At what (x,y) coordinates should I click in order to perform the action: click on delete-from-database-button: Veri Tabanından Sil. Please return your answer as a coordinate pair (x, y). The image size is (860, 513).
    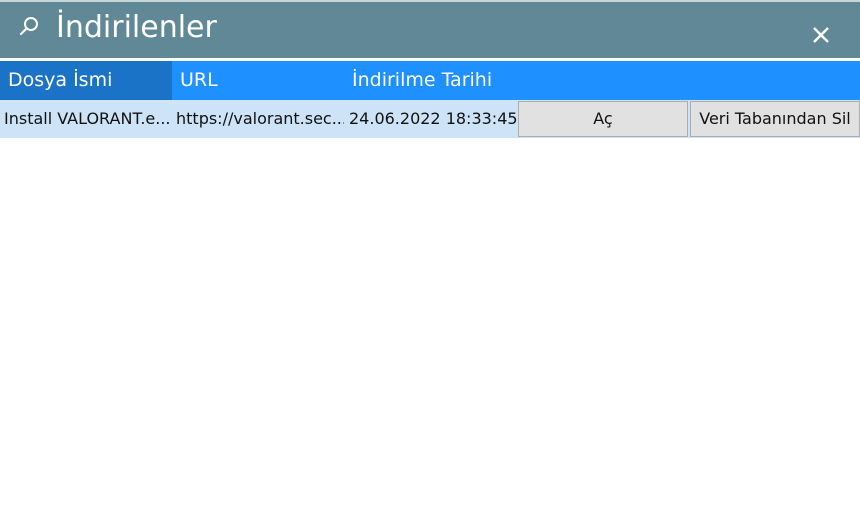
    Looking at the image, I should click on (775, 119).